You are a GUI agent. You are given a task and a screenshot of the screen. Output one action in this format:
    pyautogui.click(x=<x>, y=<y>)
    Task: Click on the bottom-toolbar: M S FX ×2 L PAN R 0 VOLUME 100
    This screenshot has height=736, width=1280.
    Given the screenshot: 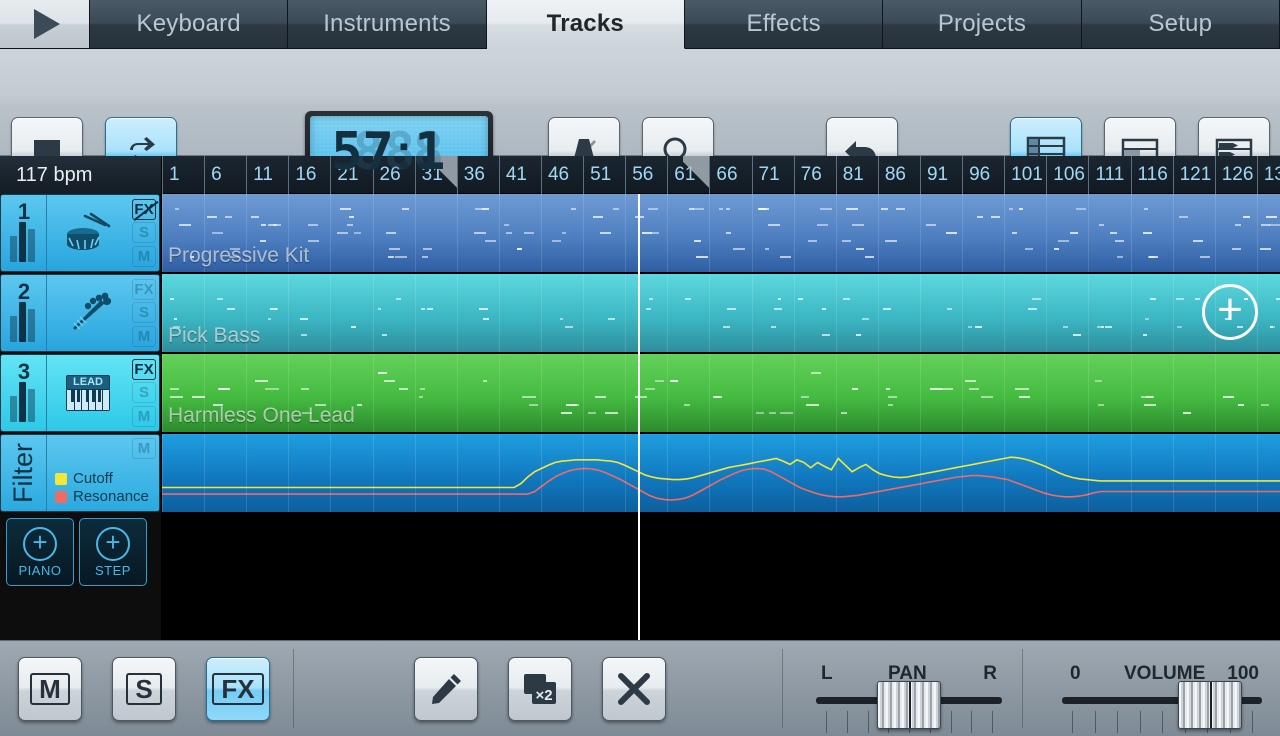 What is the action you would take?
    pyautogui.click(x=640, y=688)
    